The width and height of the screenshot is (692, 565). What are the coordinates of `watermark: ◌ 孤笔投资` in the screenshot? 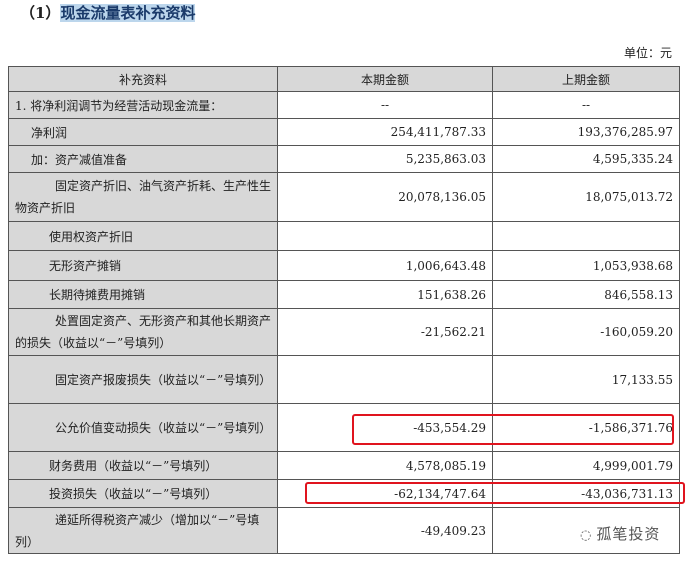 It's located at (620, 533).